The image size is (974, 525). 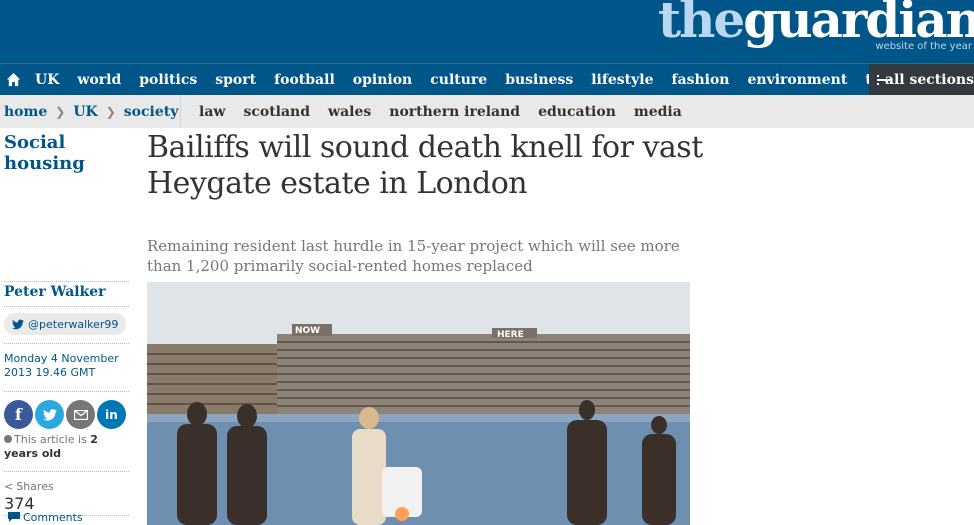 I want to click on twitter-handle: @peterwalker99, so click(x=73, y=324).